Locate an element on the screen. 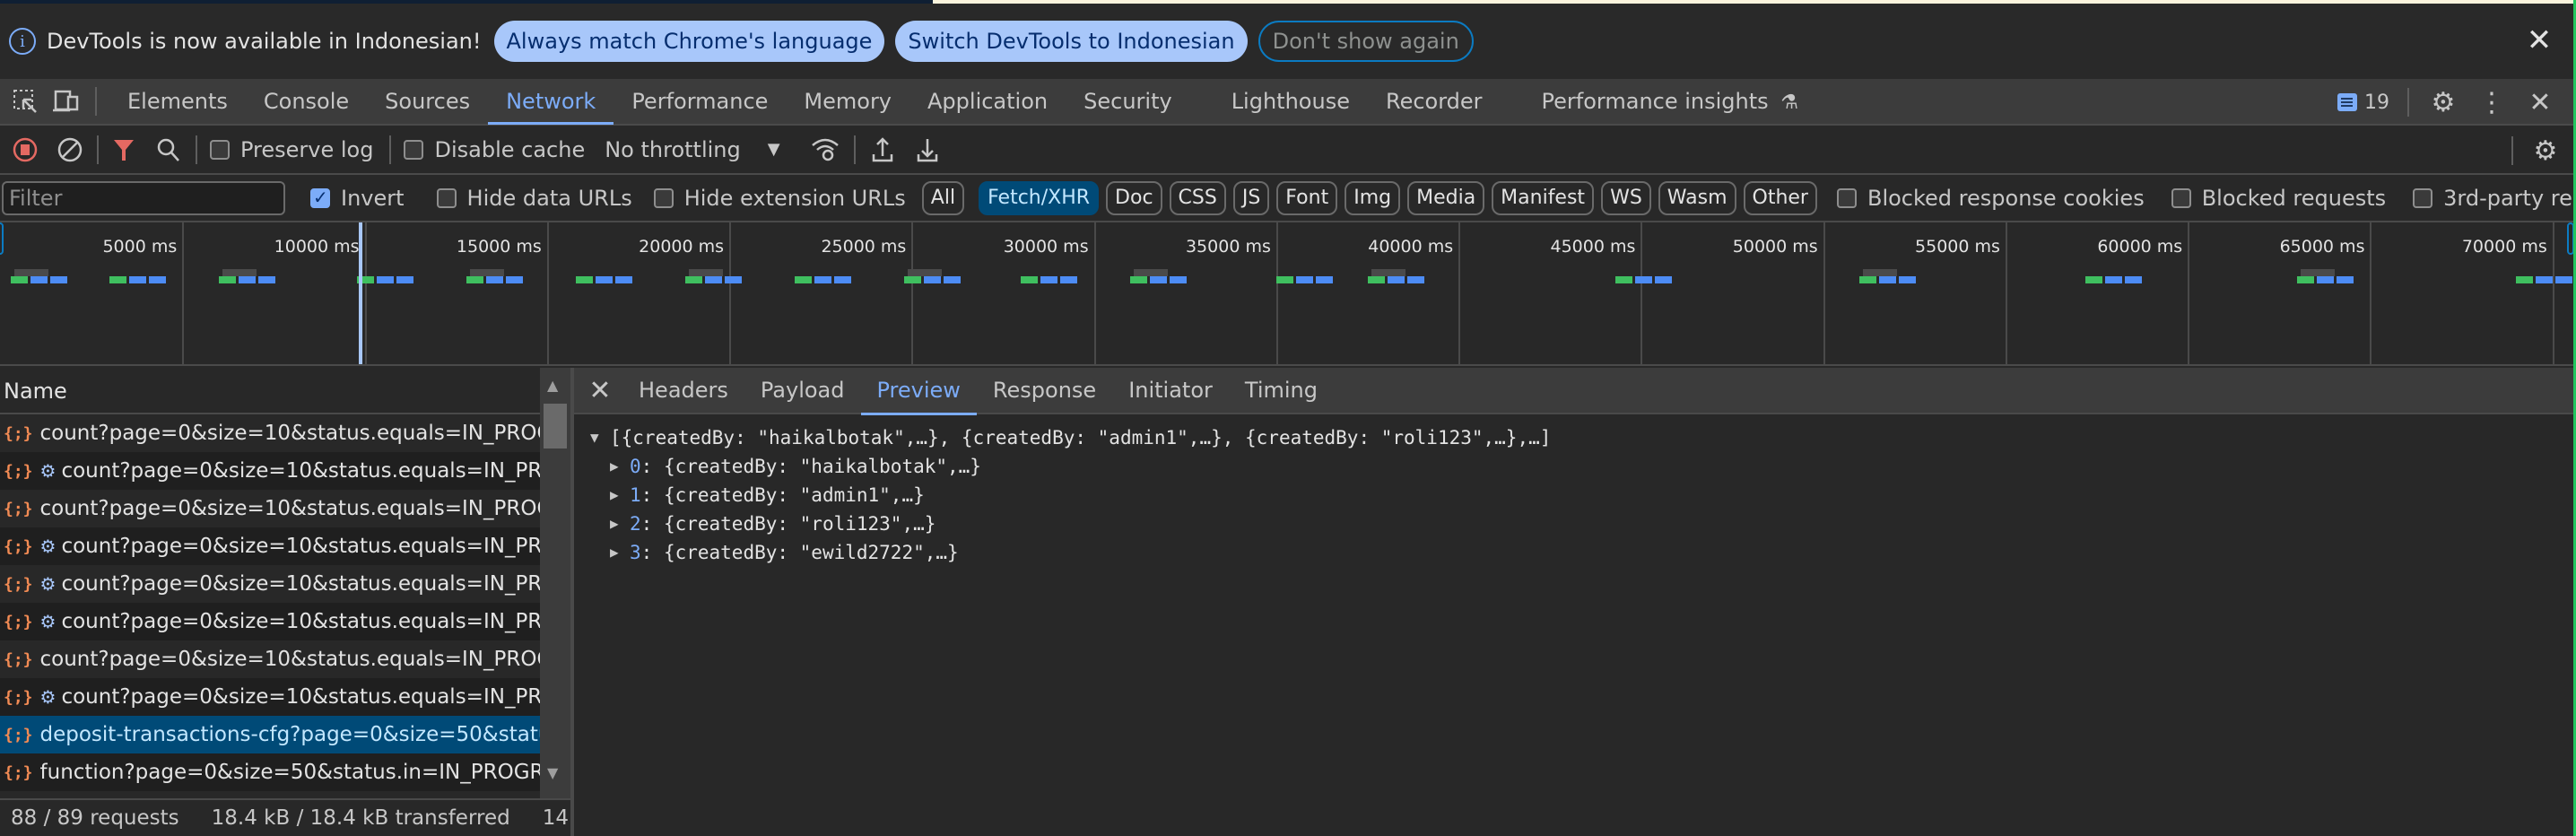  blocked-response-cookies-checkbox is located at coordinates (1846, 197).